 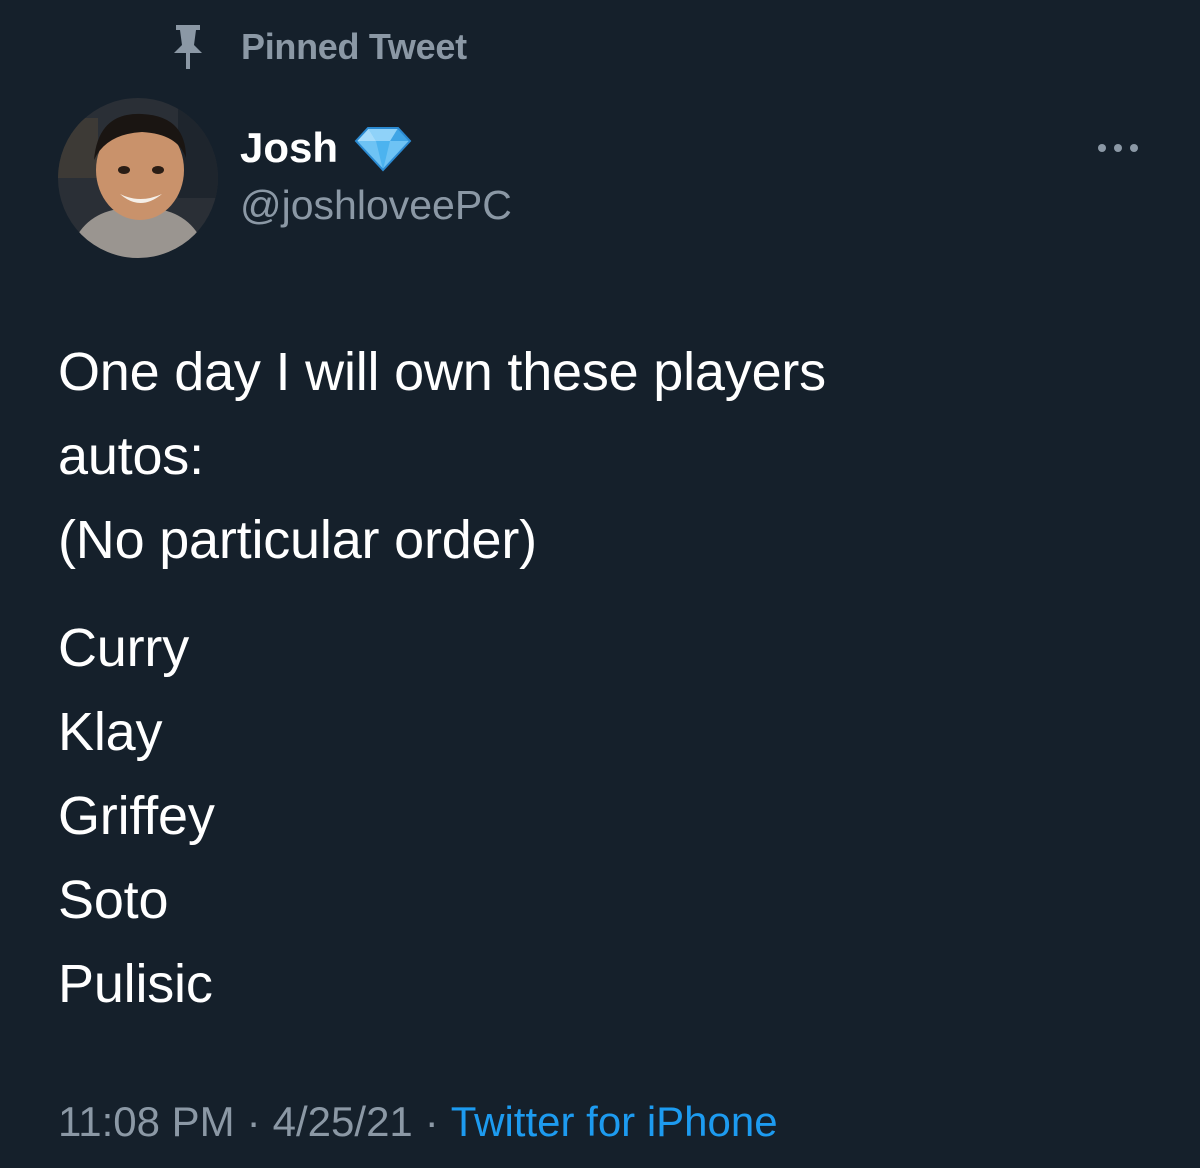 I want to click on pin-icon, so click(x=188, y=47).